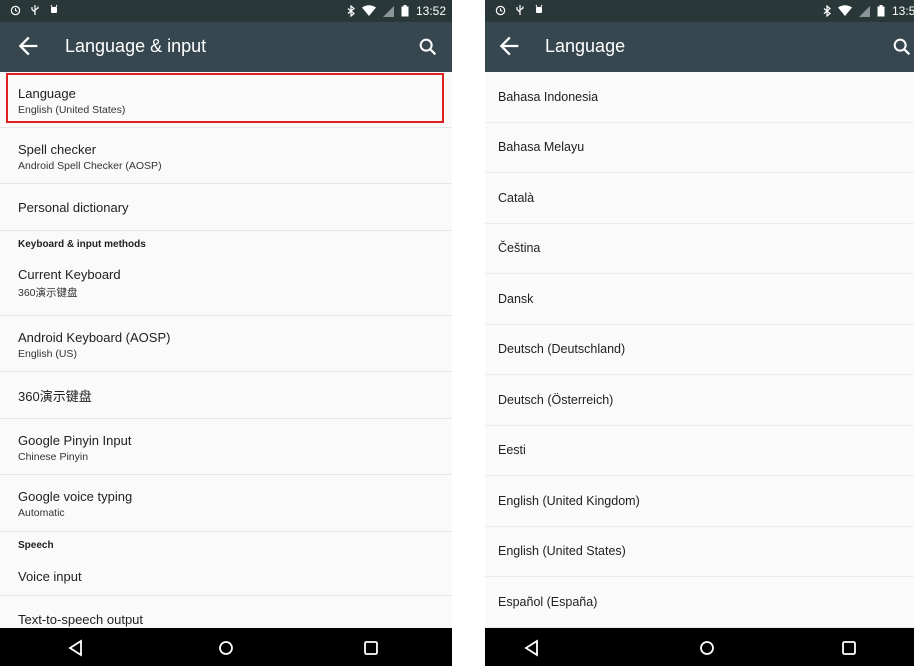 The height and width of the screenshot is (666, 914). I want to click on setting-title: Personal dictionary, so click(73, 207).